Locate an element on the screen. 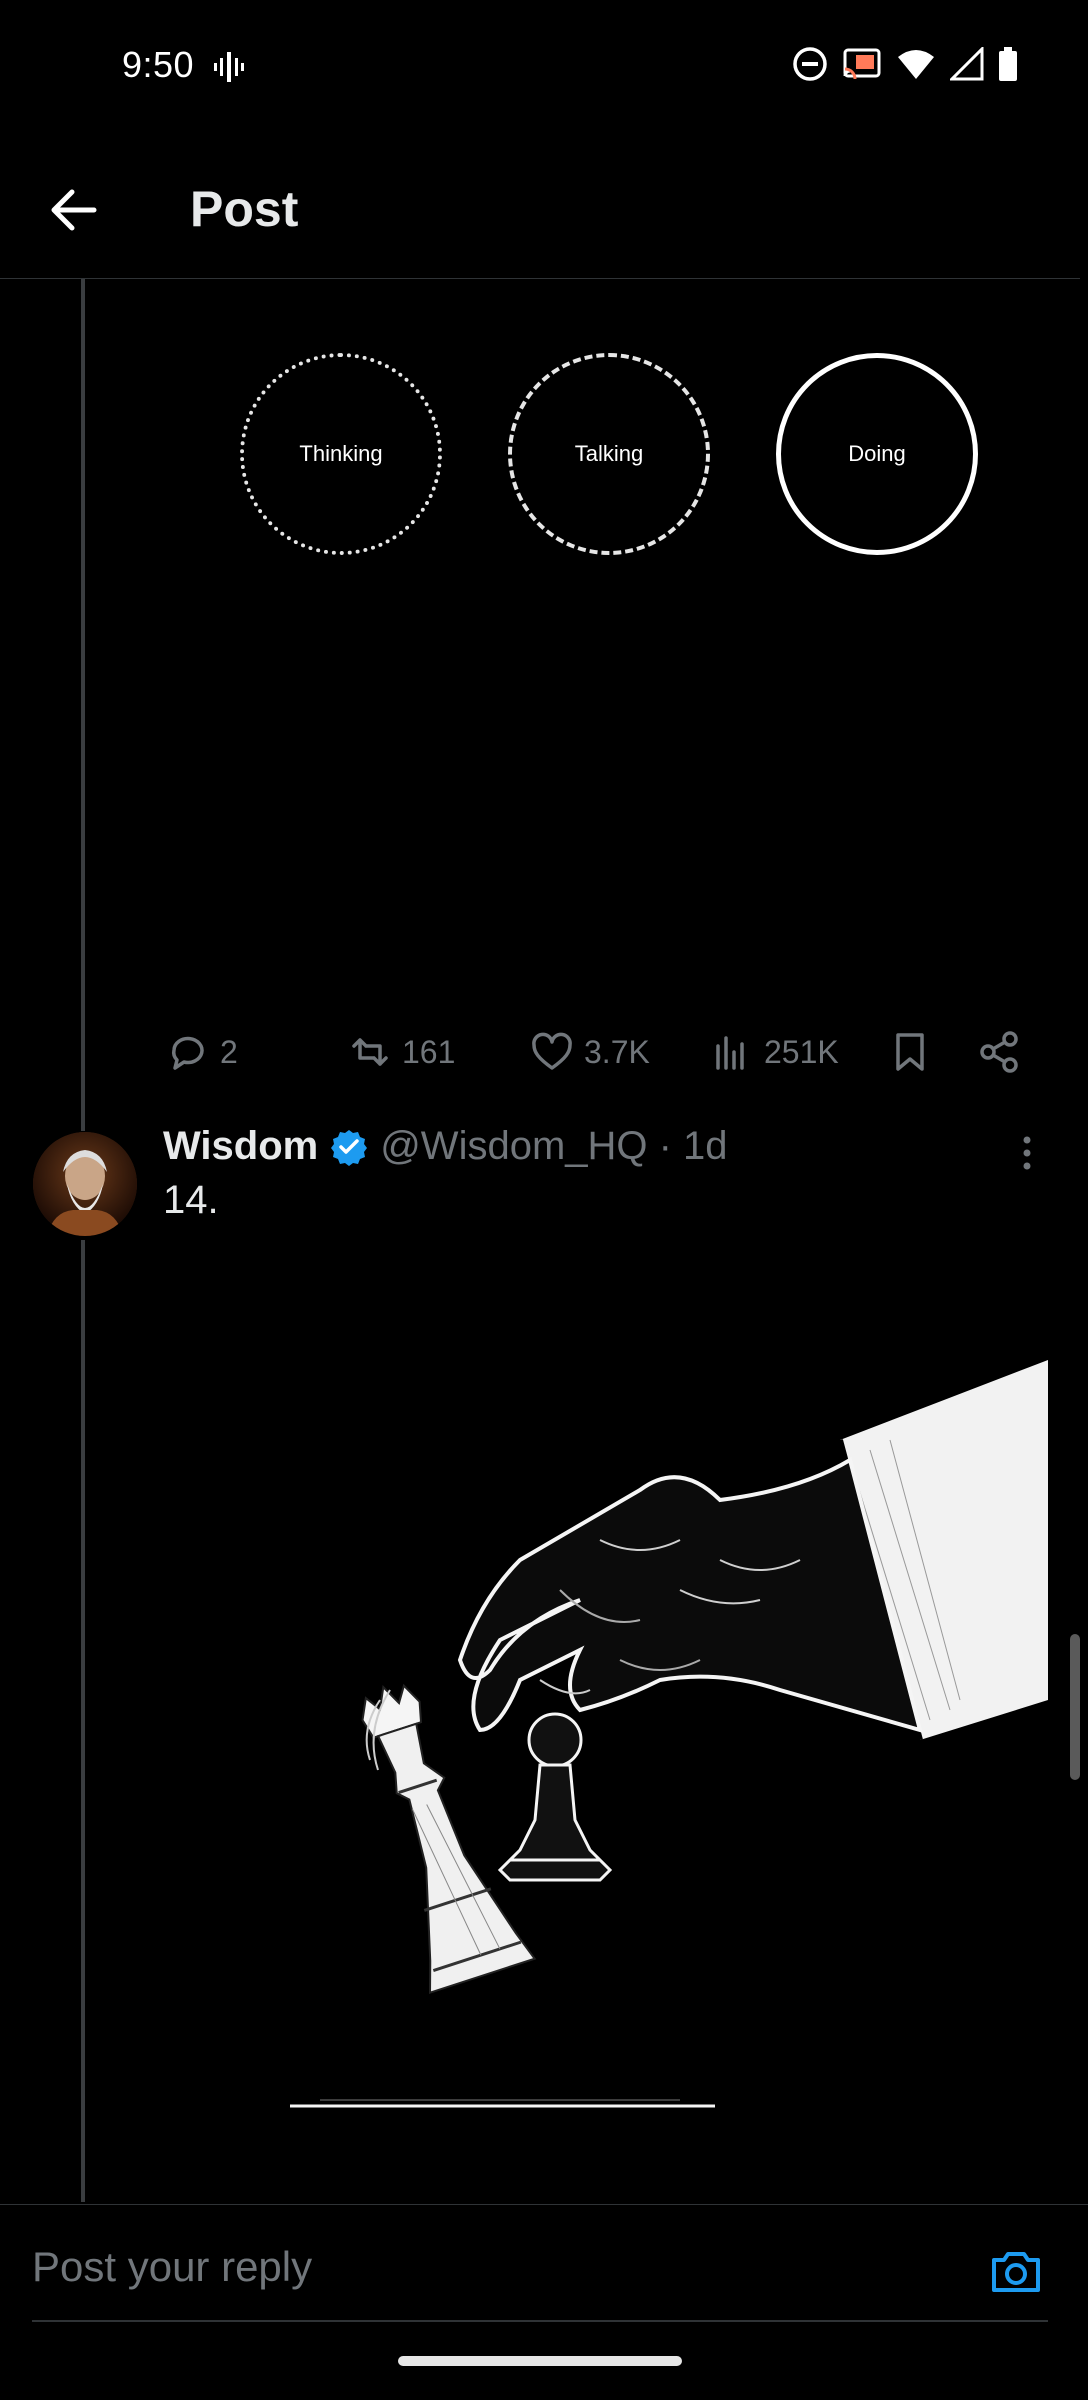 The height and width of the screenshot is (2400, 1088). thinking-label: Thinking is located at coordinates (341, 453).